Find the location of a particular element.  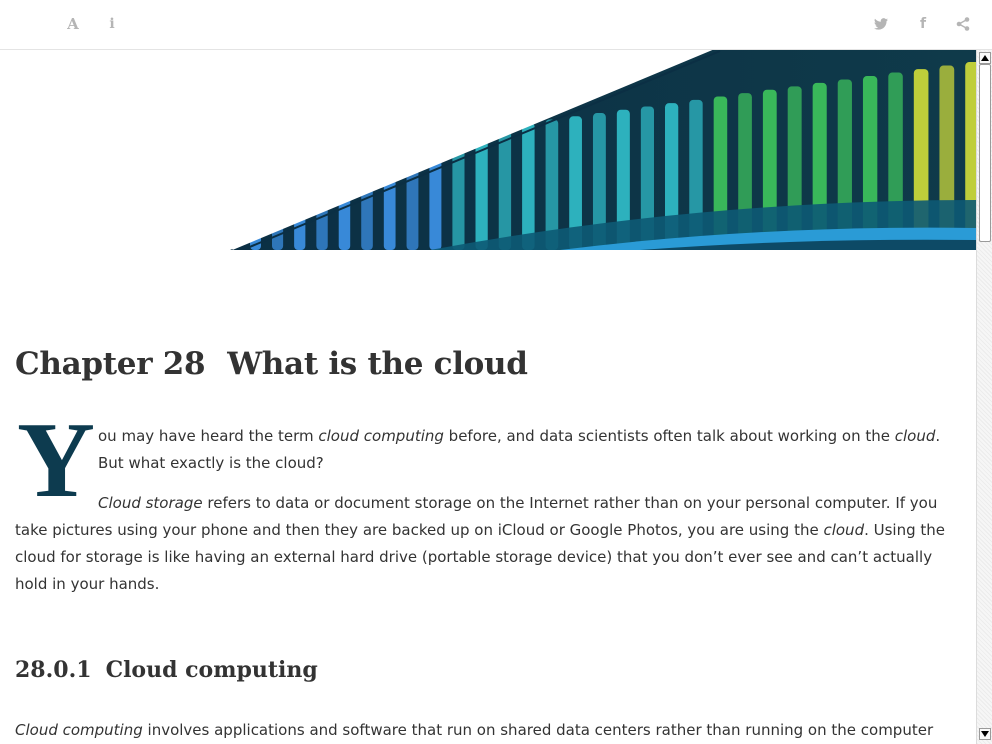

facebook-share-button: f is located at coordinates (923, 24).